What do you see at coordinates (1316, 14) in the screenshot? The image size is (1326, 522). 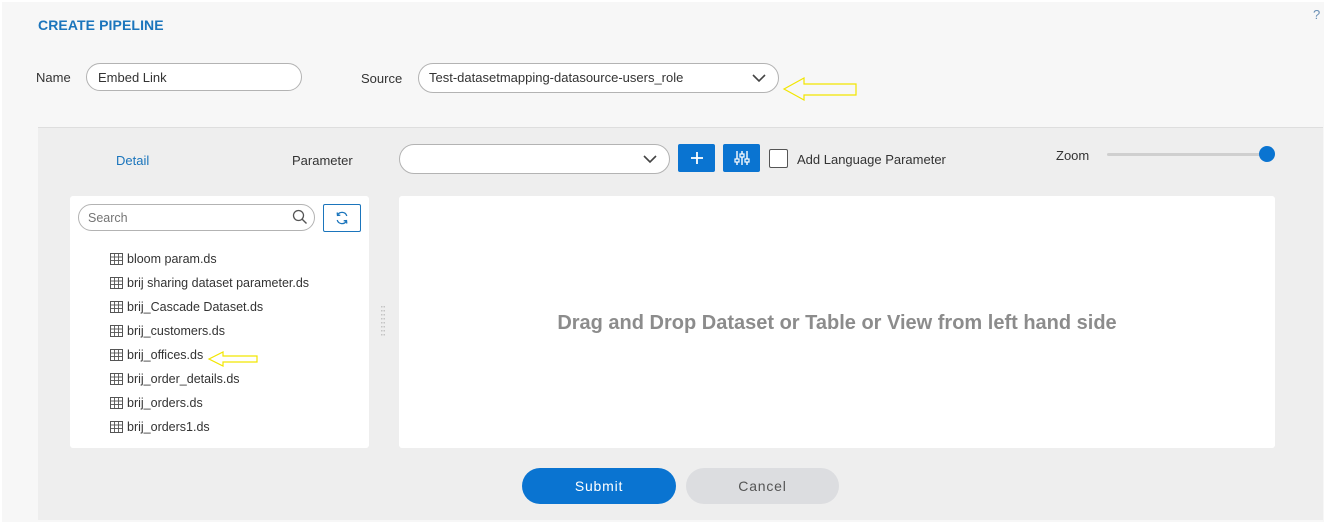 I see `help-icon: ?` at bounding box center [1316, 14].